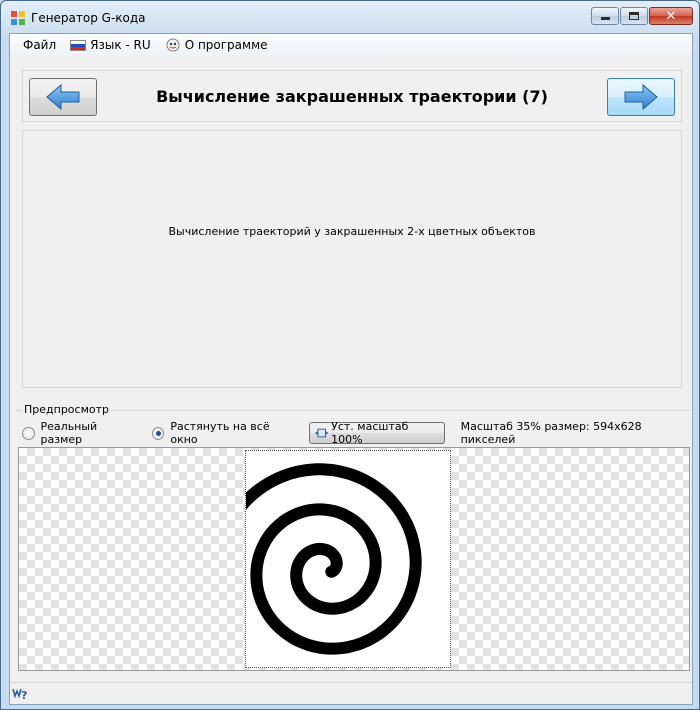 The image size is (700, 710). What do you see at coordinates (370, 433) in the screenshot?
I see `set-scale-100-label: Уст. масштаб 100%` at bounding box center [370, 433].